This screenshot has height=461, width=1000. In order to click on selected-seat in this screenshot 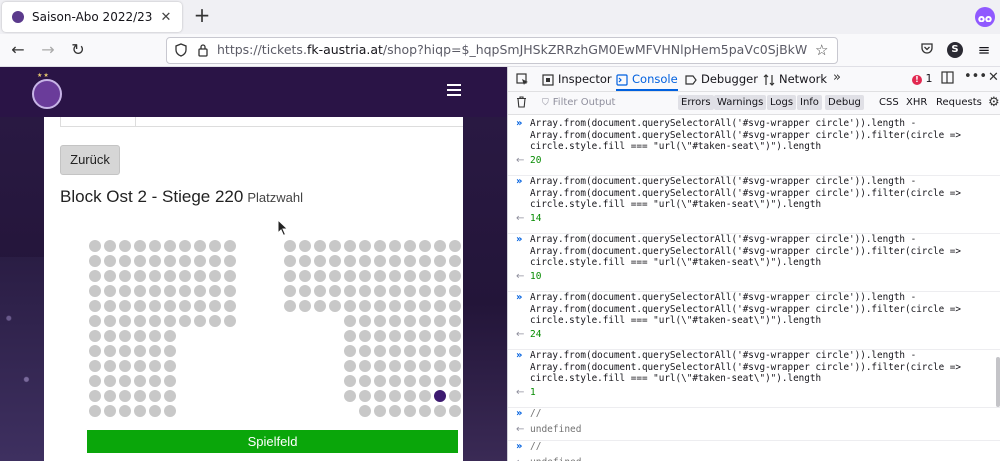, I will do `click(440, 396)`.